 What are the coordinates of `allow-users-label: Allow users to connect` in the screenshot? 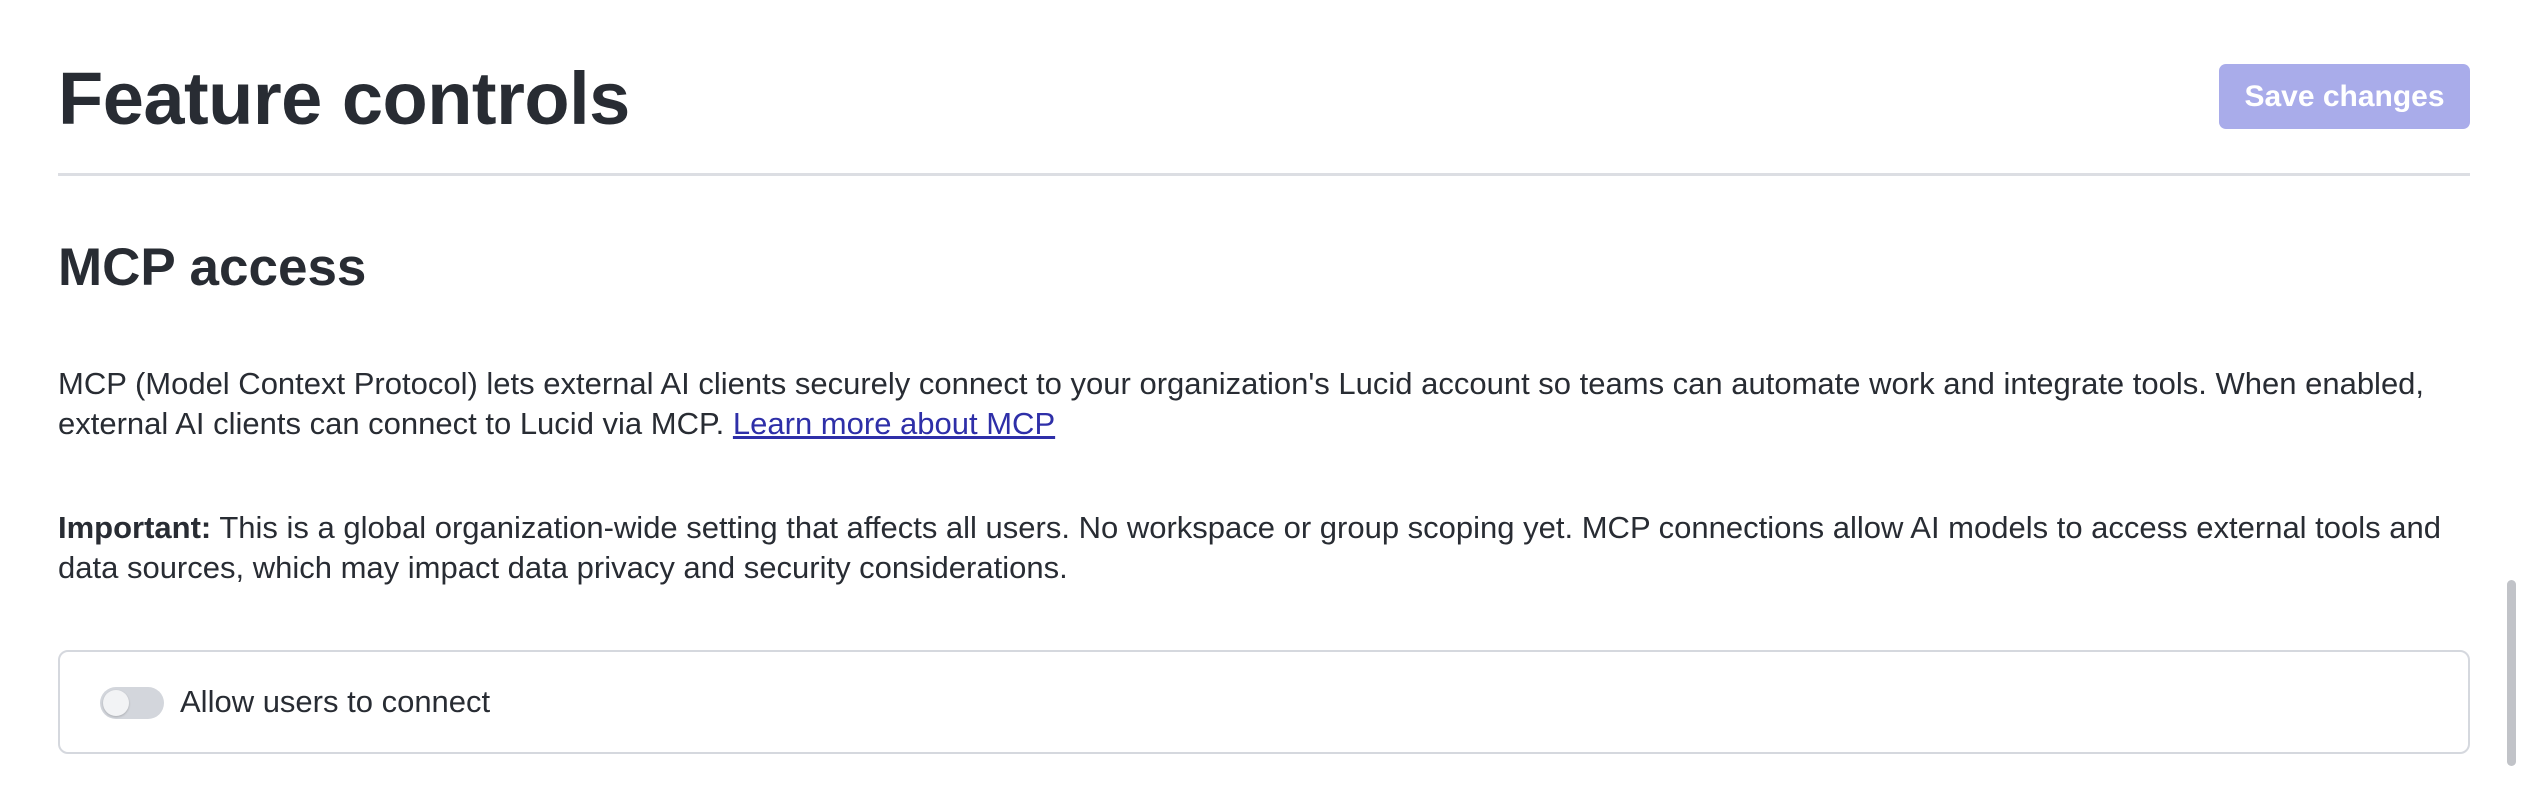 It's located at (335, 701).